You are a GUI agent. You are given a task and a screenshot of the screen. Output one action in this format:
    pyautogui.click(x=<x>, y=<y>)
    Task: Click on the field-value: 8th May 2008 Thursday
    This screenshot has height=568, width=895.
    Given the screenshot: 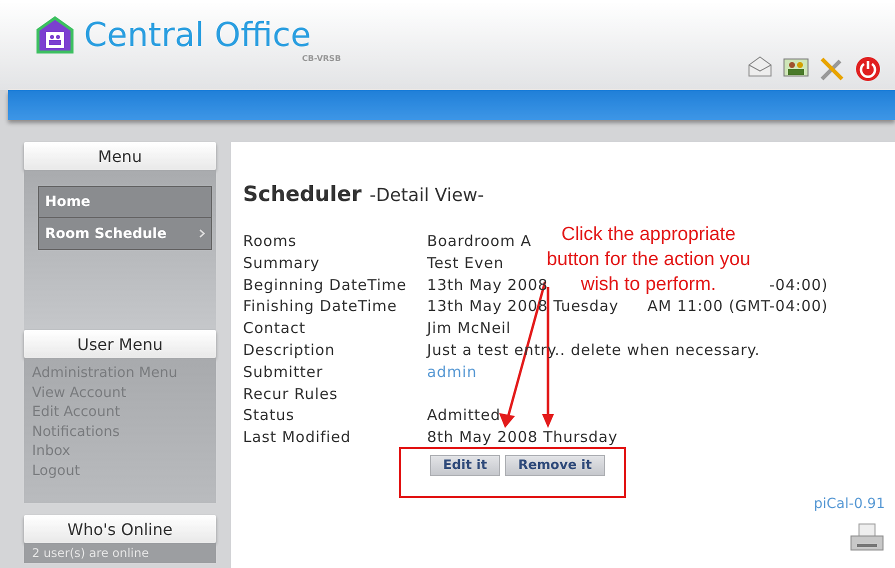 What is the action you would take?
    pyautogui.click(x=522, y=437)
    